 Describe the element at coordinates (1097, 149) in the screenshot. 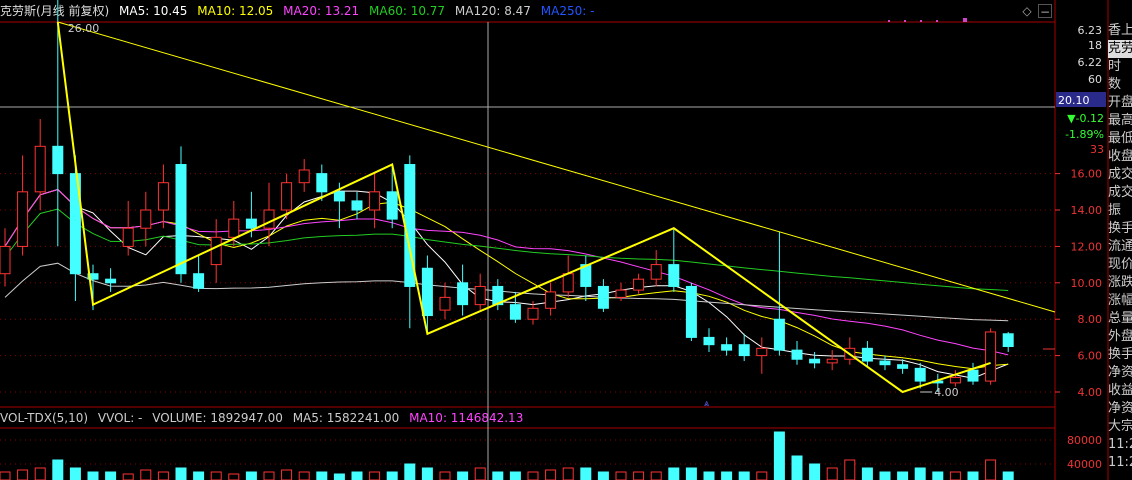

I see `price-change-num: 33` at that location.